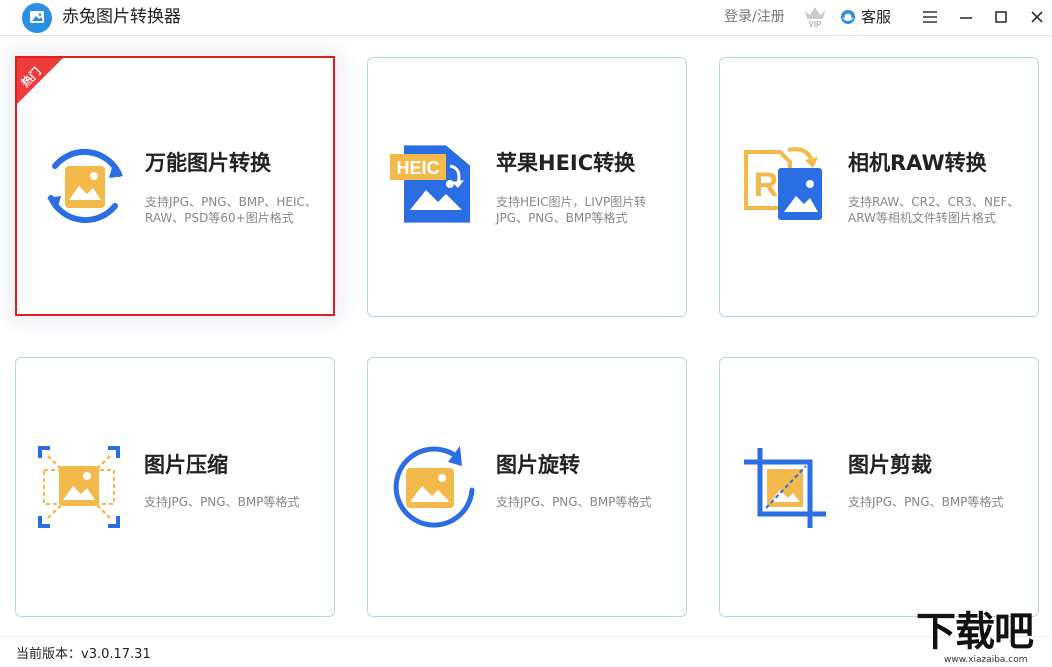 The image size is (1052, 667). What do you see at coordinates (848, 17) in the screenshot?
I see `customer-service-icon` at bounding box center [848, 17].